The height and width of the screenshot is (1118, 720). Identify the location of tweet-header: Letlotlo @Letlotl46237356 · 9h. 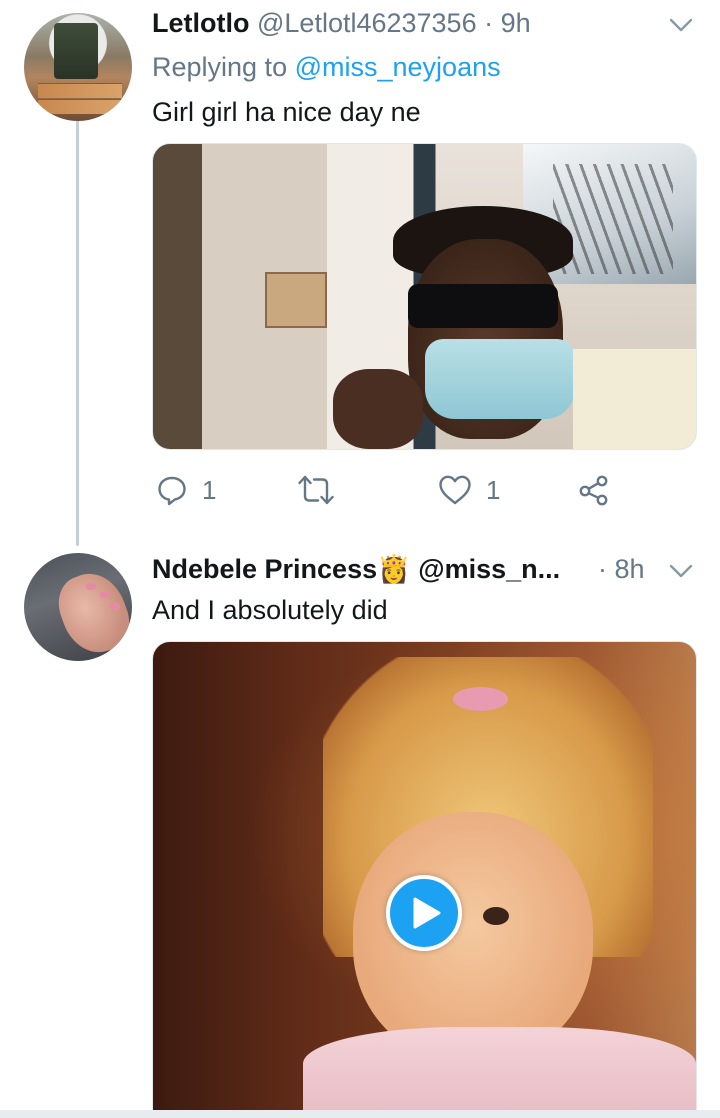
(341, 23).